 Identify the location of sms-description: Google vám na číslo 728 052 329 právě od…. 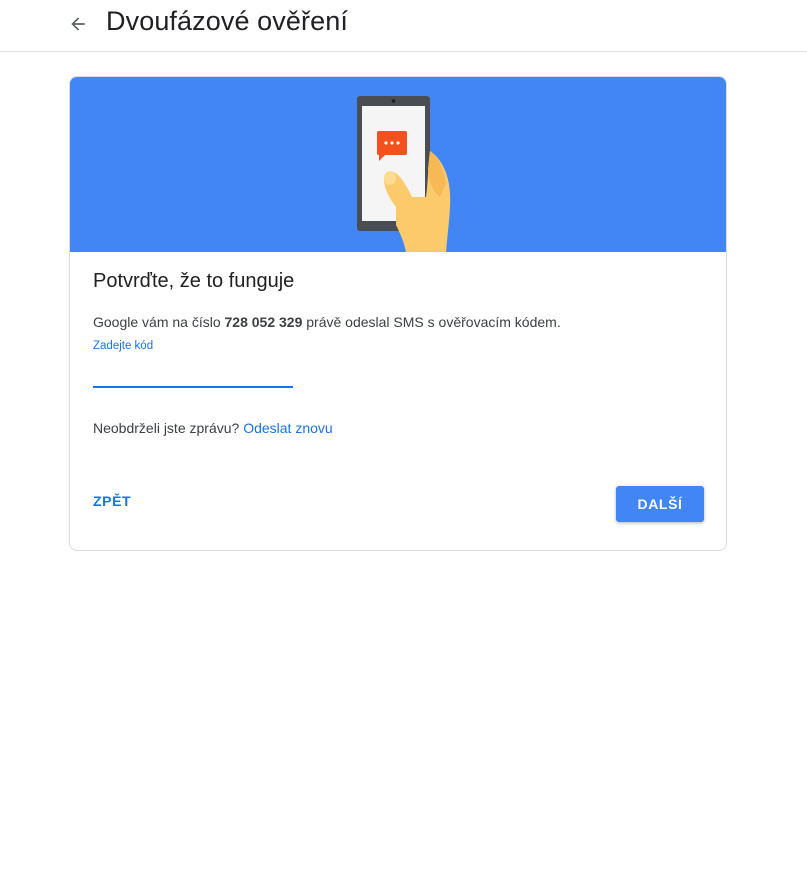
(327, 322).